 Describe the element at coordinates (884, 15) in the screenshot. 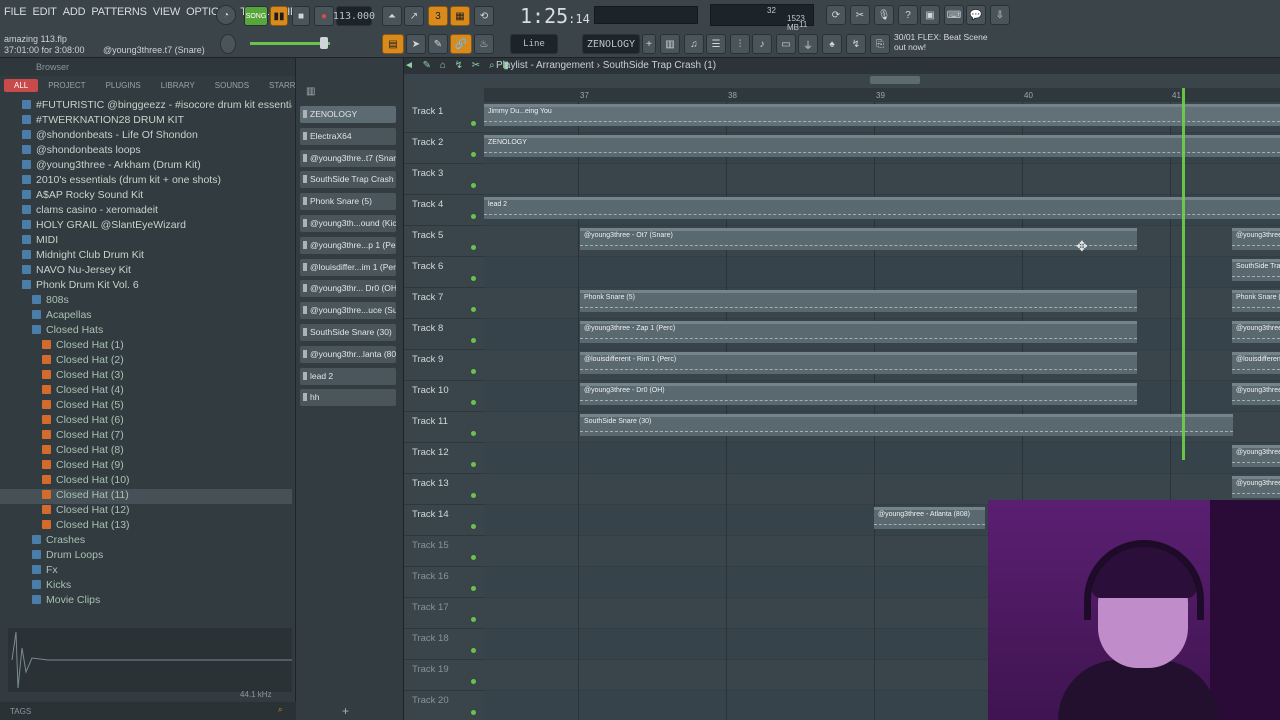

I see `microphone-icon: 🎙` at that location.